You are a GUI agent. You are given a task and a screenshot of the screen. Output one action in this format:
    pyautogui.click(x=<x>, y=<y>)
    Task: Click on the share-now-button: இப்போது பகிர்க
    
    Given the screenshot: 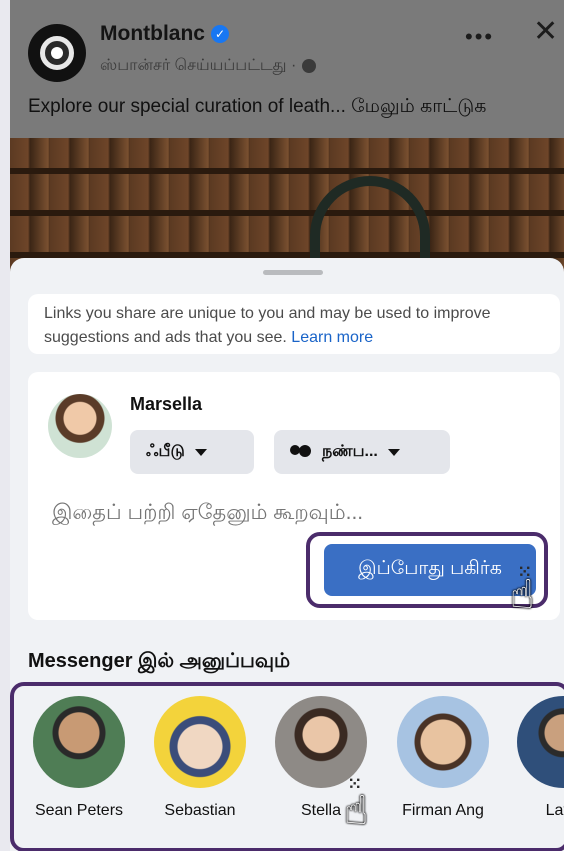 What is the action you would take?
    pyautogui.click(x=430, y=570)
    